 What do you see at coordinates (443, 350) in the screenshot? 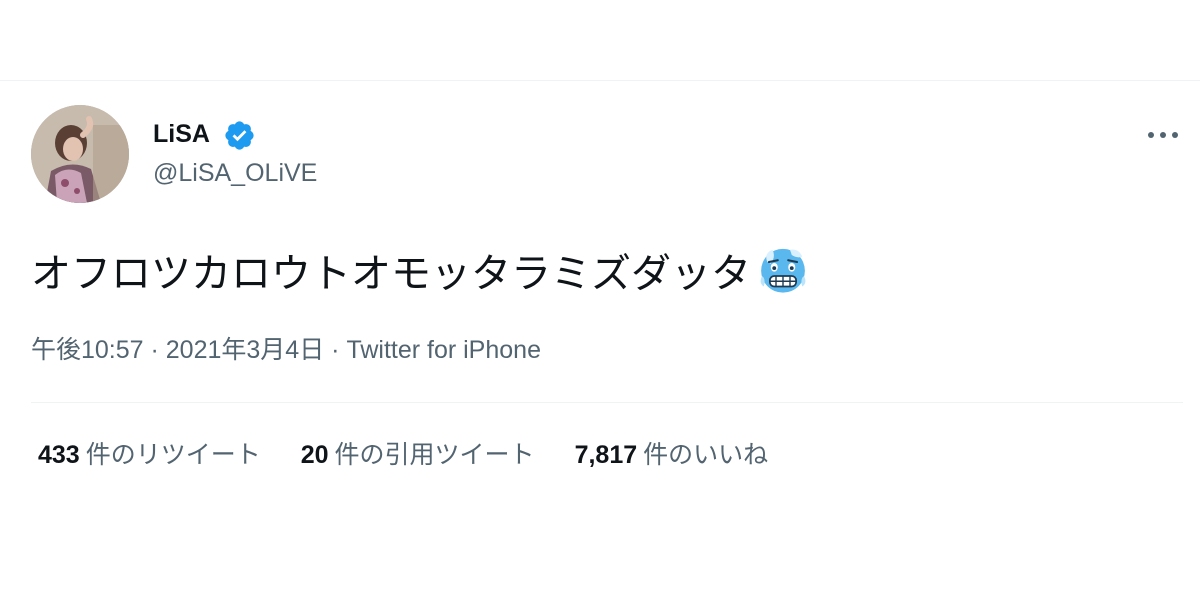
I see `tweet-source: Twitter for iPhone` at bounding box center [443, 350].